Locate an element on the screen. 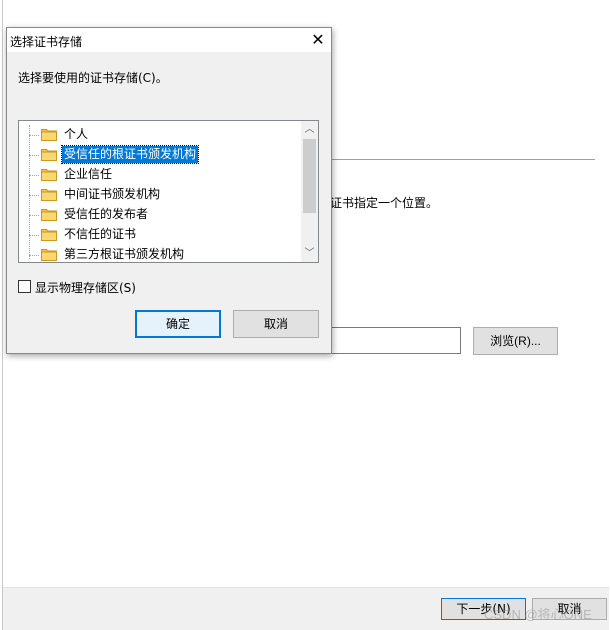 The height and width of the screenshot is (630, 610). tree-item-label: 企业信任 is located at coordinates (88, 174).